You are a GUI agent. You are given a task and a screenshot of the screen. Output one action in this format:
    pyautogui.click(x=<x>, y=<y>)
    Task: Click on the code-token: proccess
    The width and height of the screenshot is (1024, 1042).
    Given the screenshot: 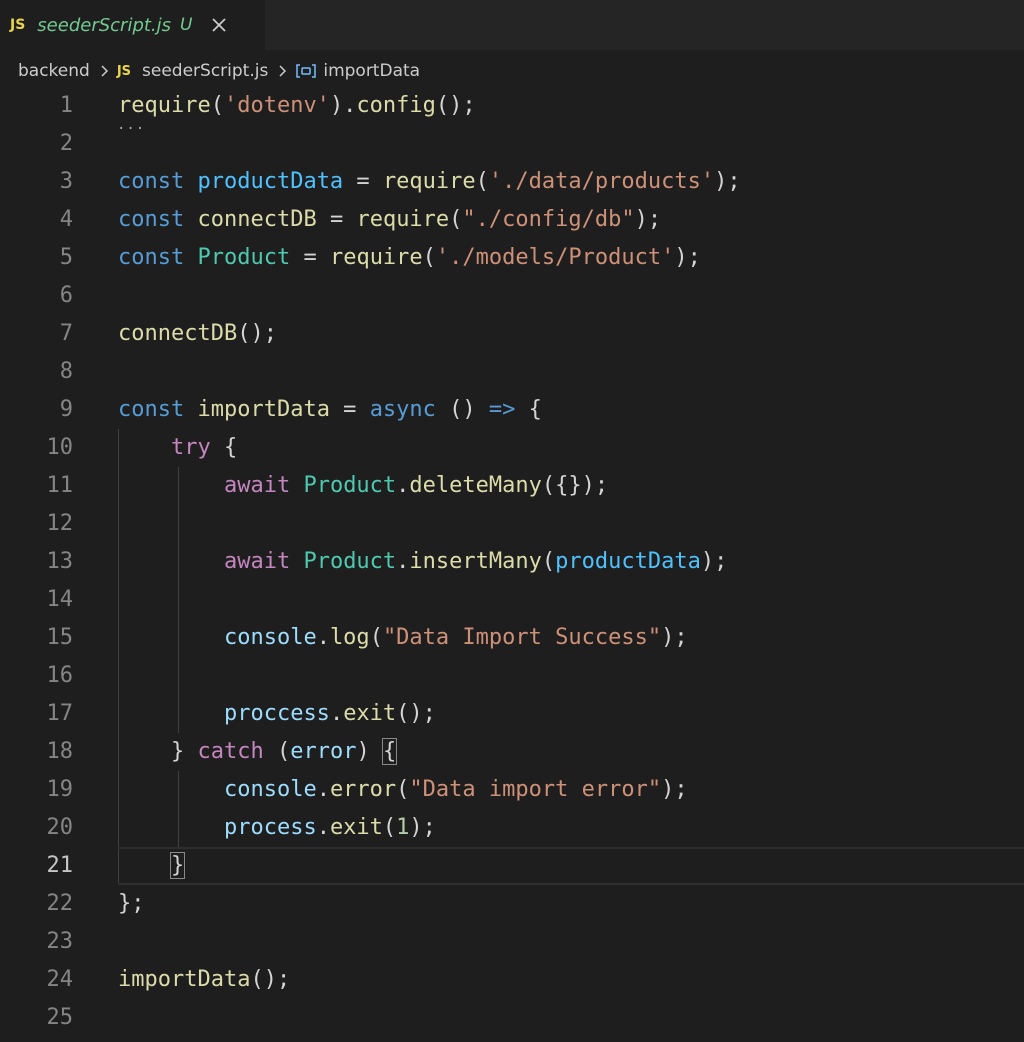 What is the action you would take?
    pyautogui.click(x=276, y=713)
    